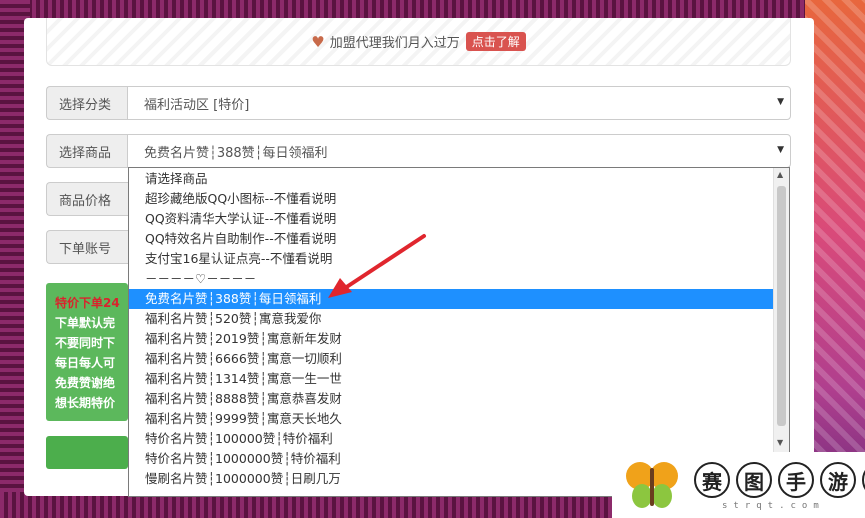  Describe the element at coordinates (459, 103) in the screenshot. I see `category-select: 福利活动区 [特价] ▼` at that location.